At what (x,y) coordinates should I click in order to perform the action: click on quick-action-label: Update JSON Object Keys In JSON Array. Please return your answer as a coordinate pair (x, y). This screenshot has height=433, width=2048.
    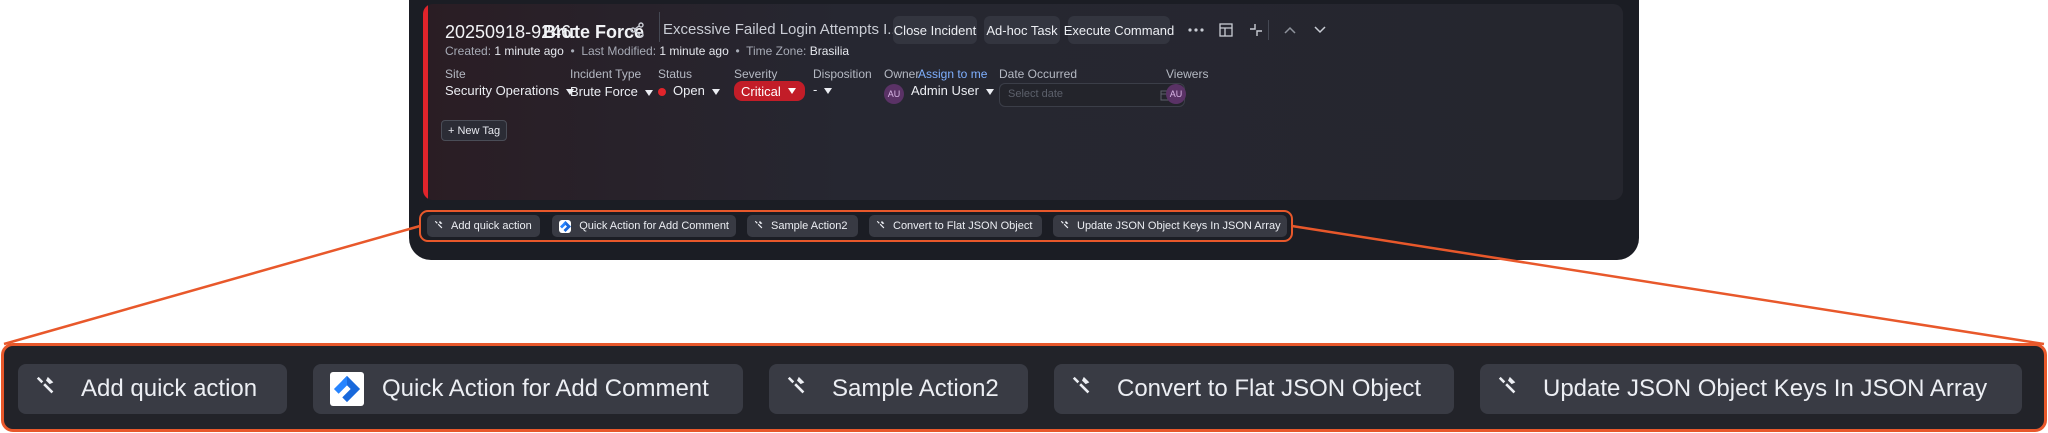
    Looking at the image, I should click on (1765, 388).